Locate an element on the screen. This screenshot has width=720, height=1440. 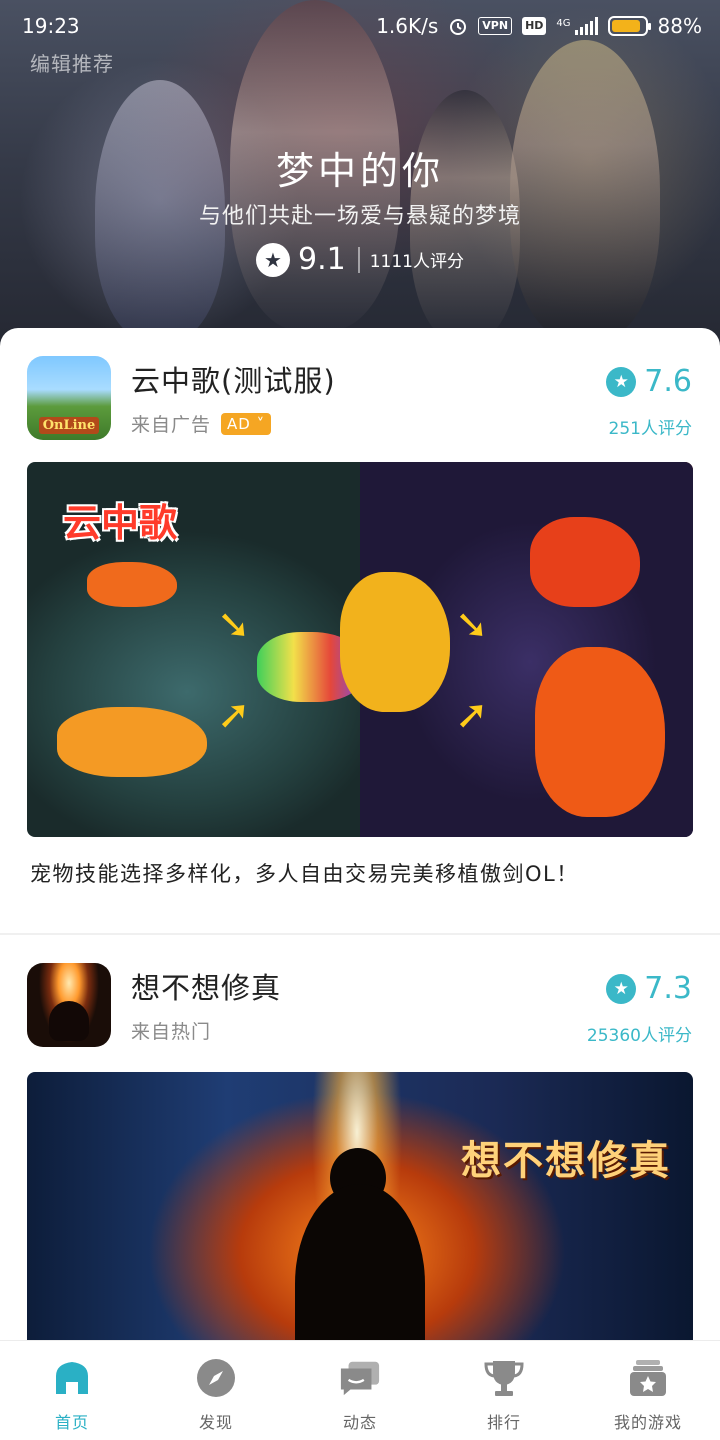
game-source-label: 来自热门 is located at coordinates (171, 1032).